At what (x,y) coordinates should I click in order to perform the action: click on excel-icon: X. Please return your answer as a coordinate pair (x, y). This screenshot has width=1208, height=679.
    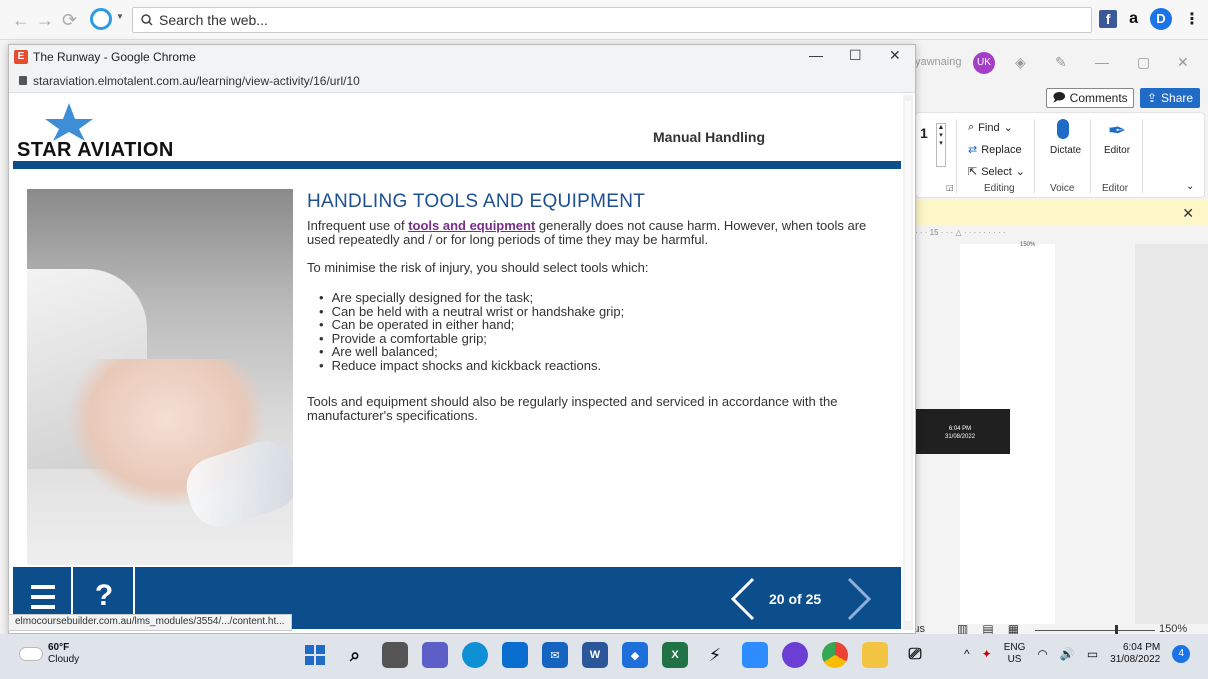
    Looking at the image, I should click on (675, 655).